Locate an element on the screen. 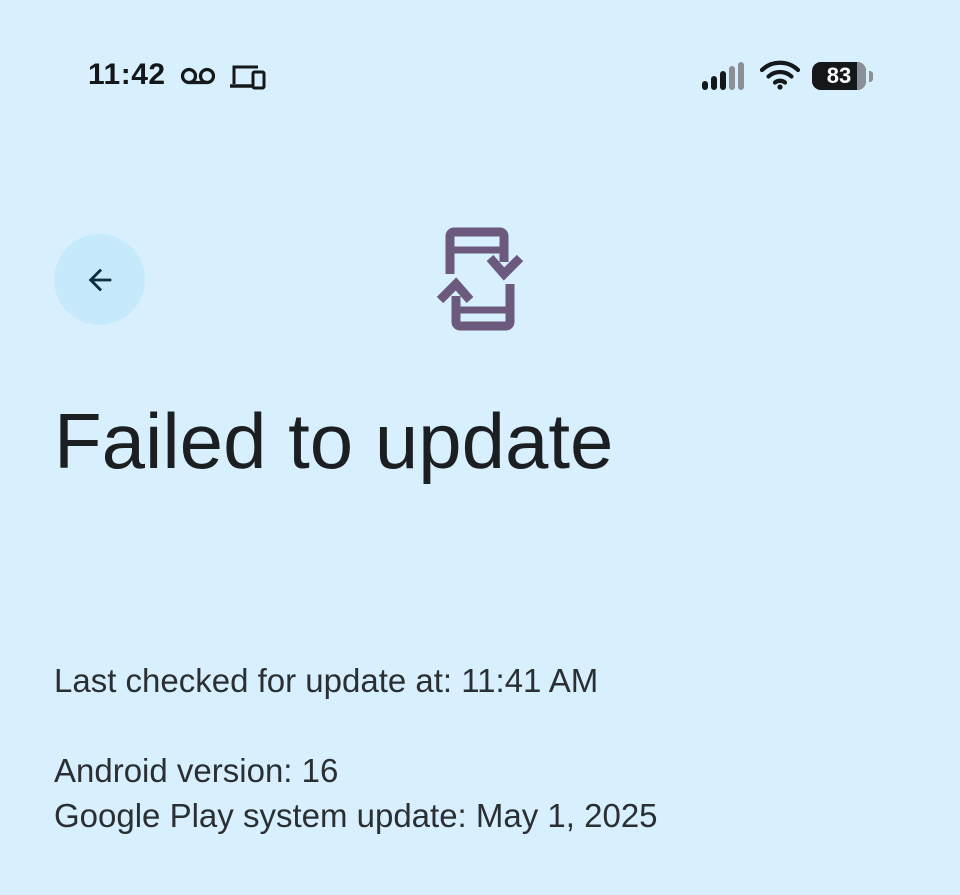 The height and width of the screenshot is (895, 960). wifi-icon is located at coordinates (780, 75).